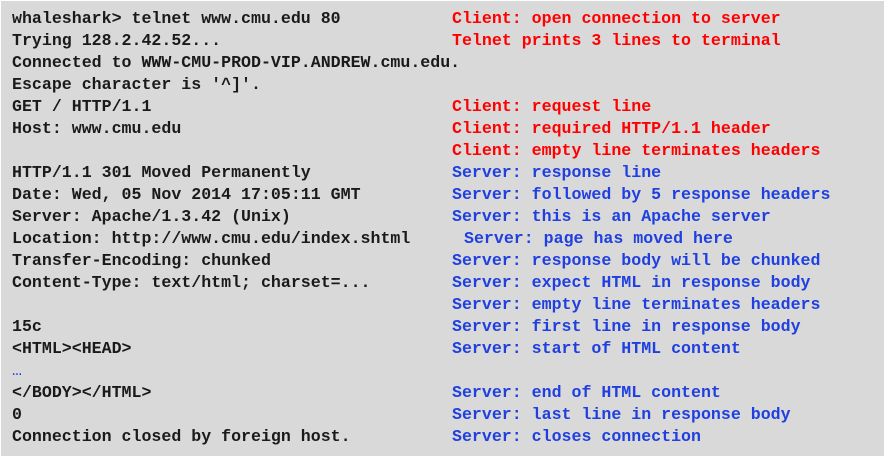  Describe the element at coordinates (636, 150) in the screenshot. I see `client-annotation: Client: empty line terminates headers` at that location.